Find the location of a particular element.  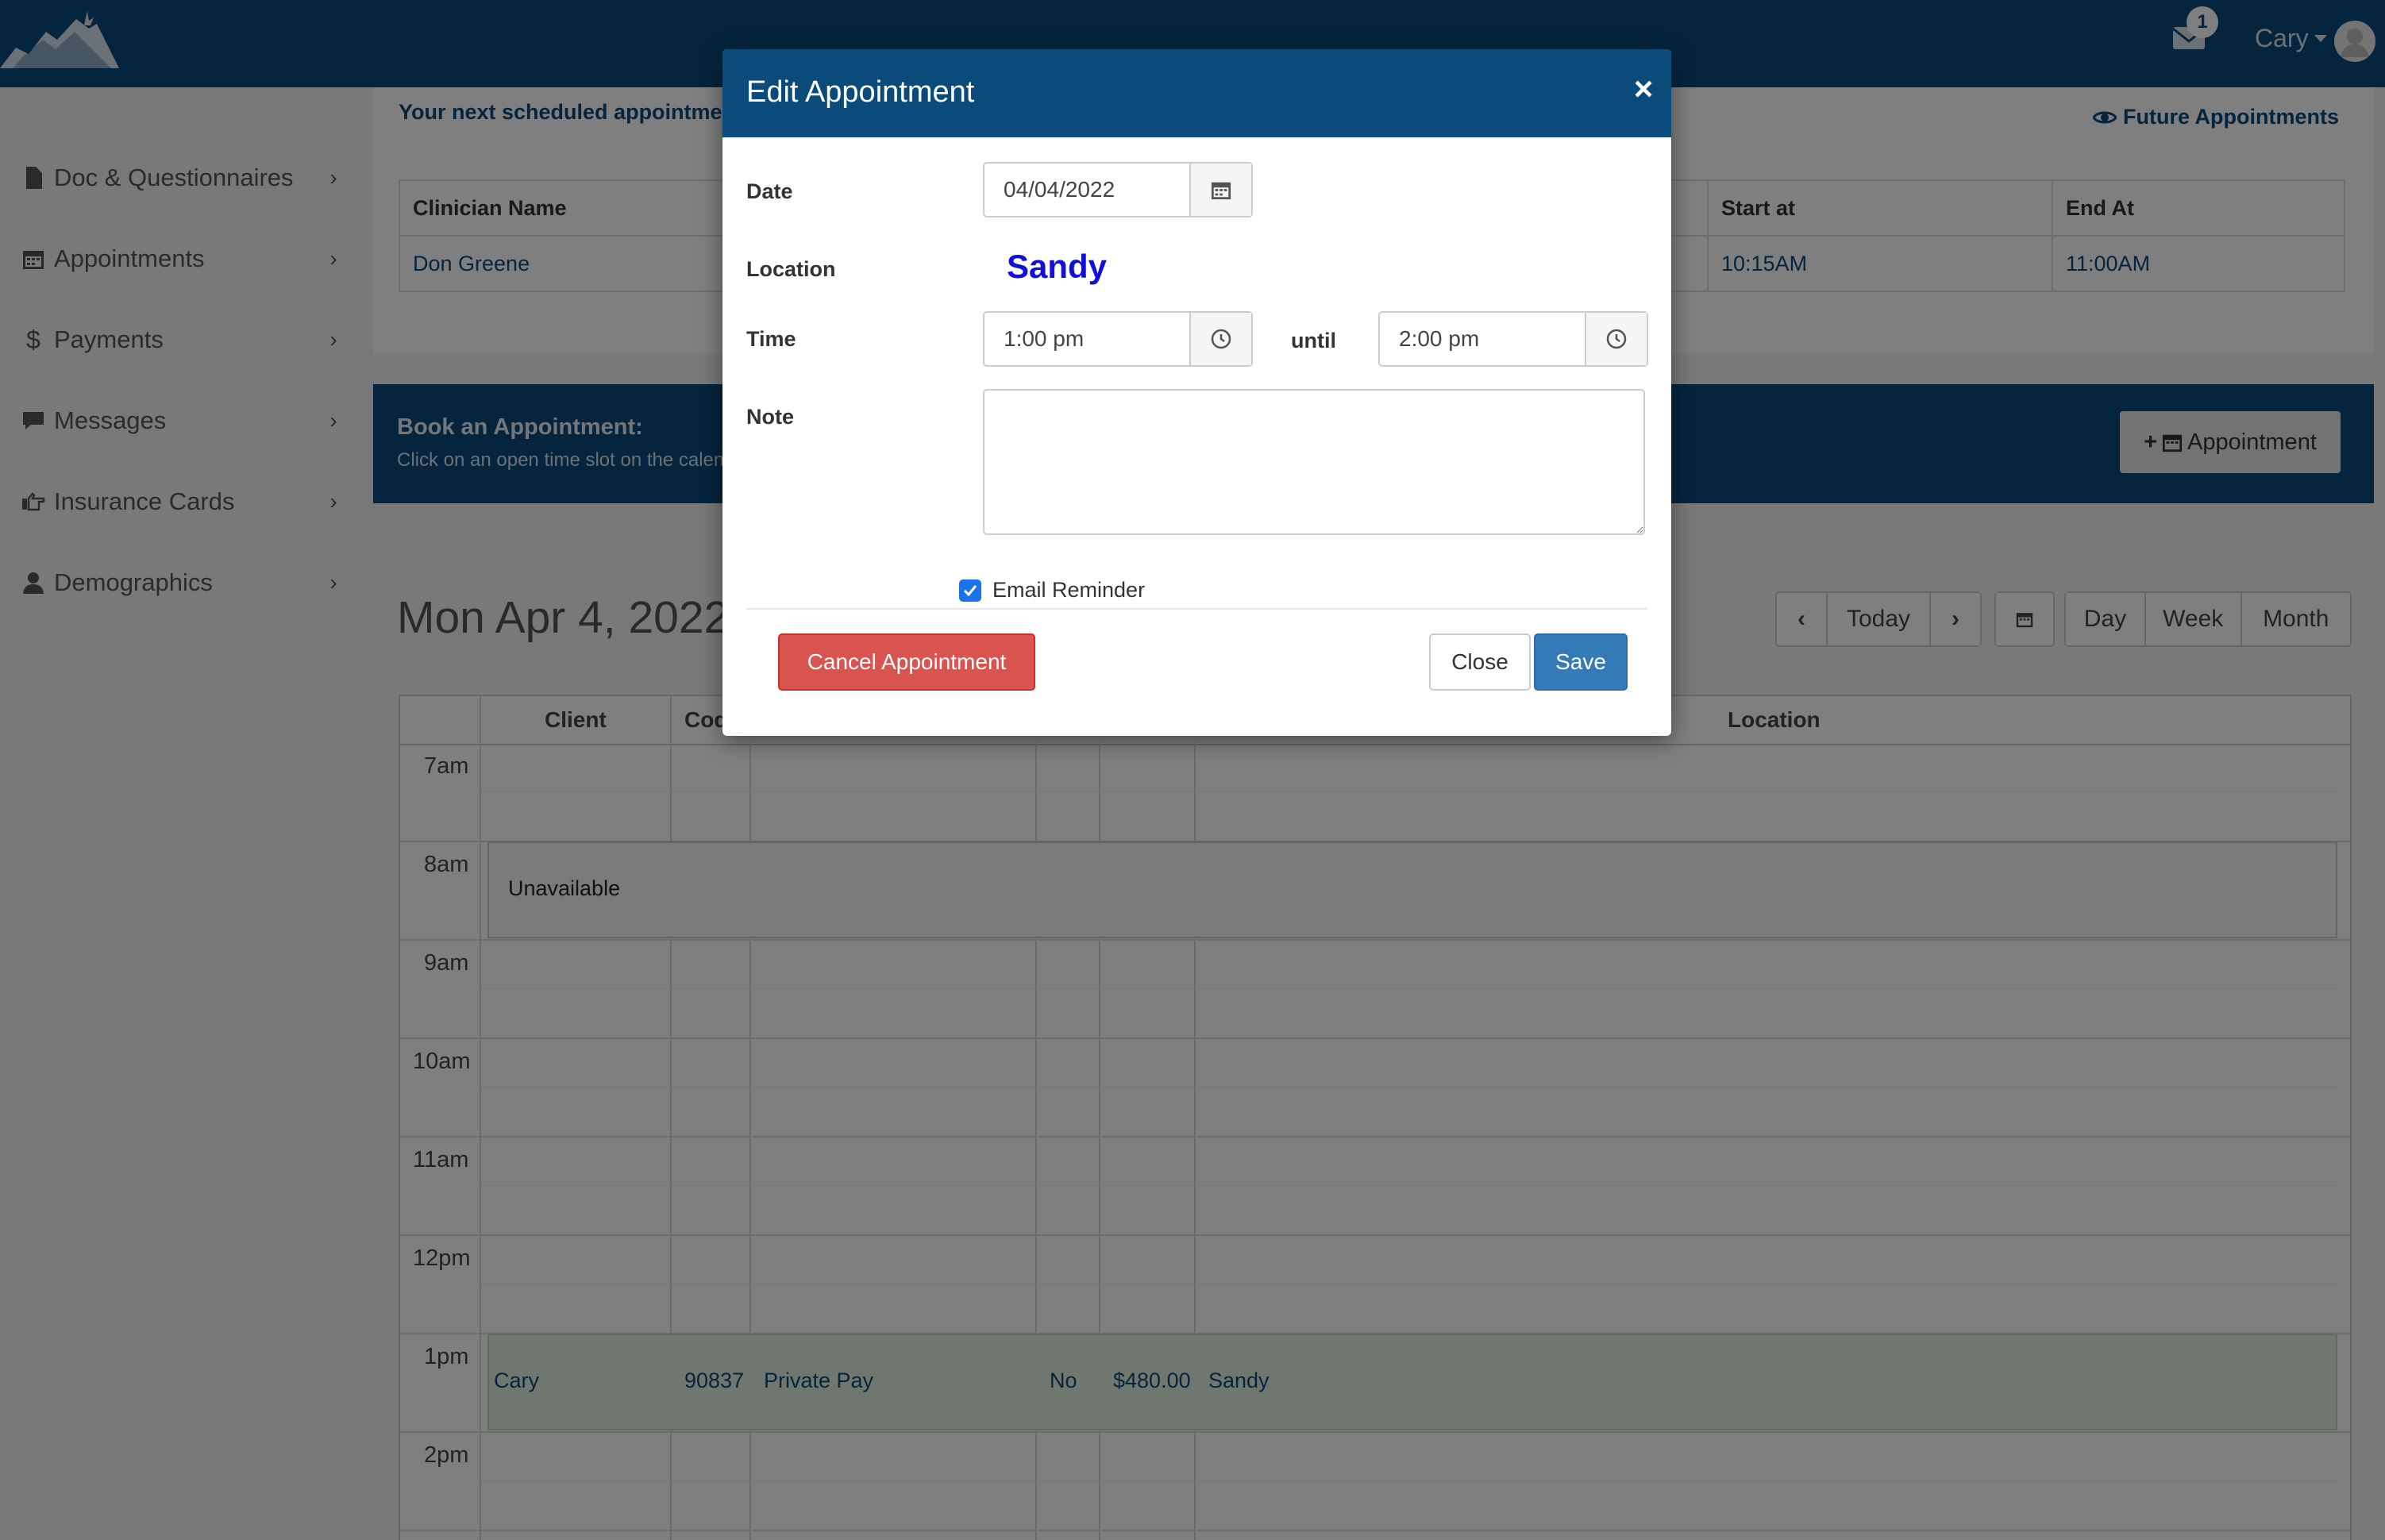

location-value: Sandy is located at coordinates (1057, 266).